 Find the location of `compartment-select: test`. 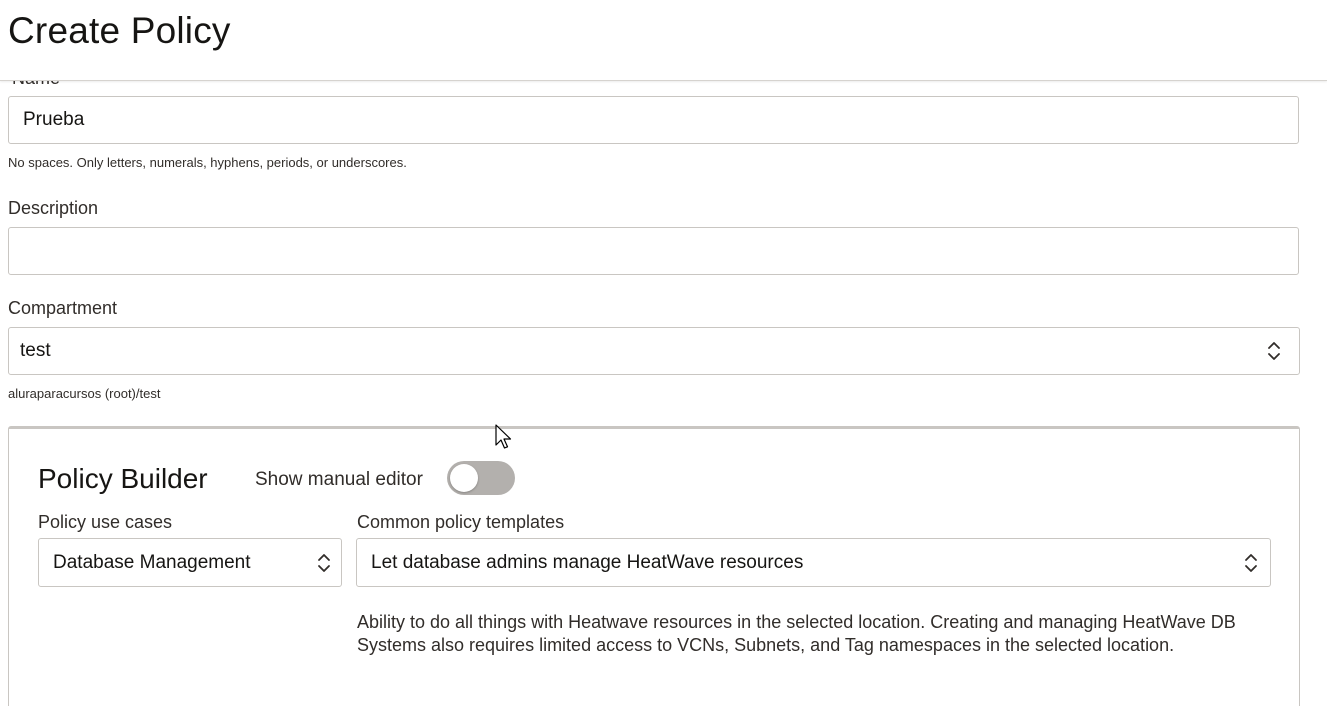

compartment-select: test is located at coordinates (654, 351).